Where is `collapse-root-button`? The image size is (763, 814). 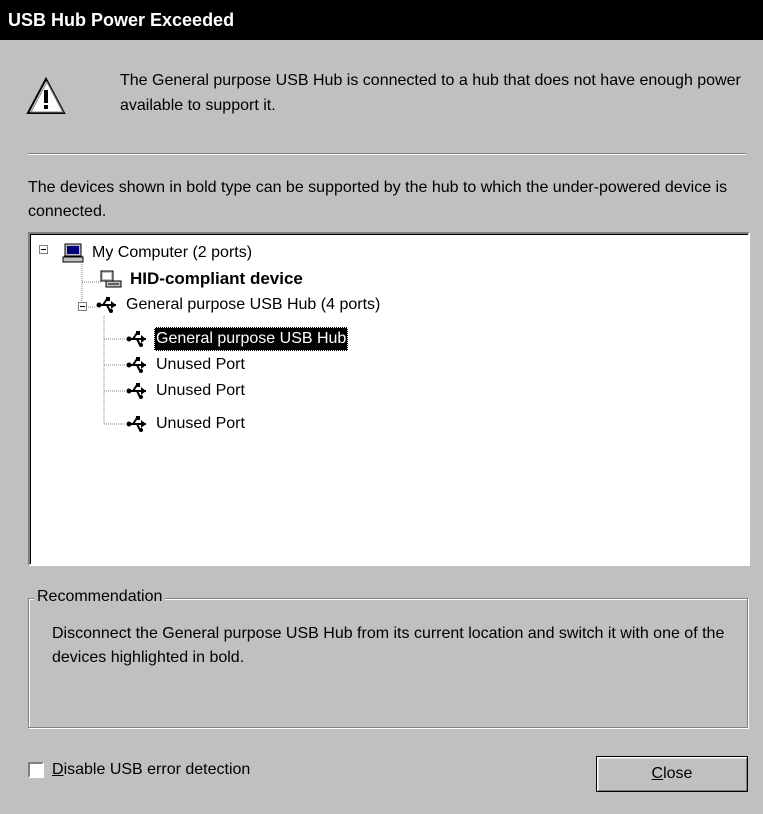 collapse-root-button is located at coordinates (43, 249).